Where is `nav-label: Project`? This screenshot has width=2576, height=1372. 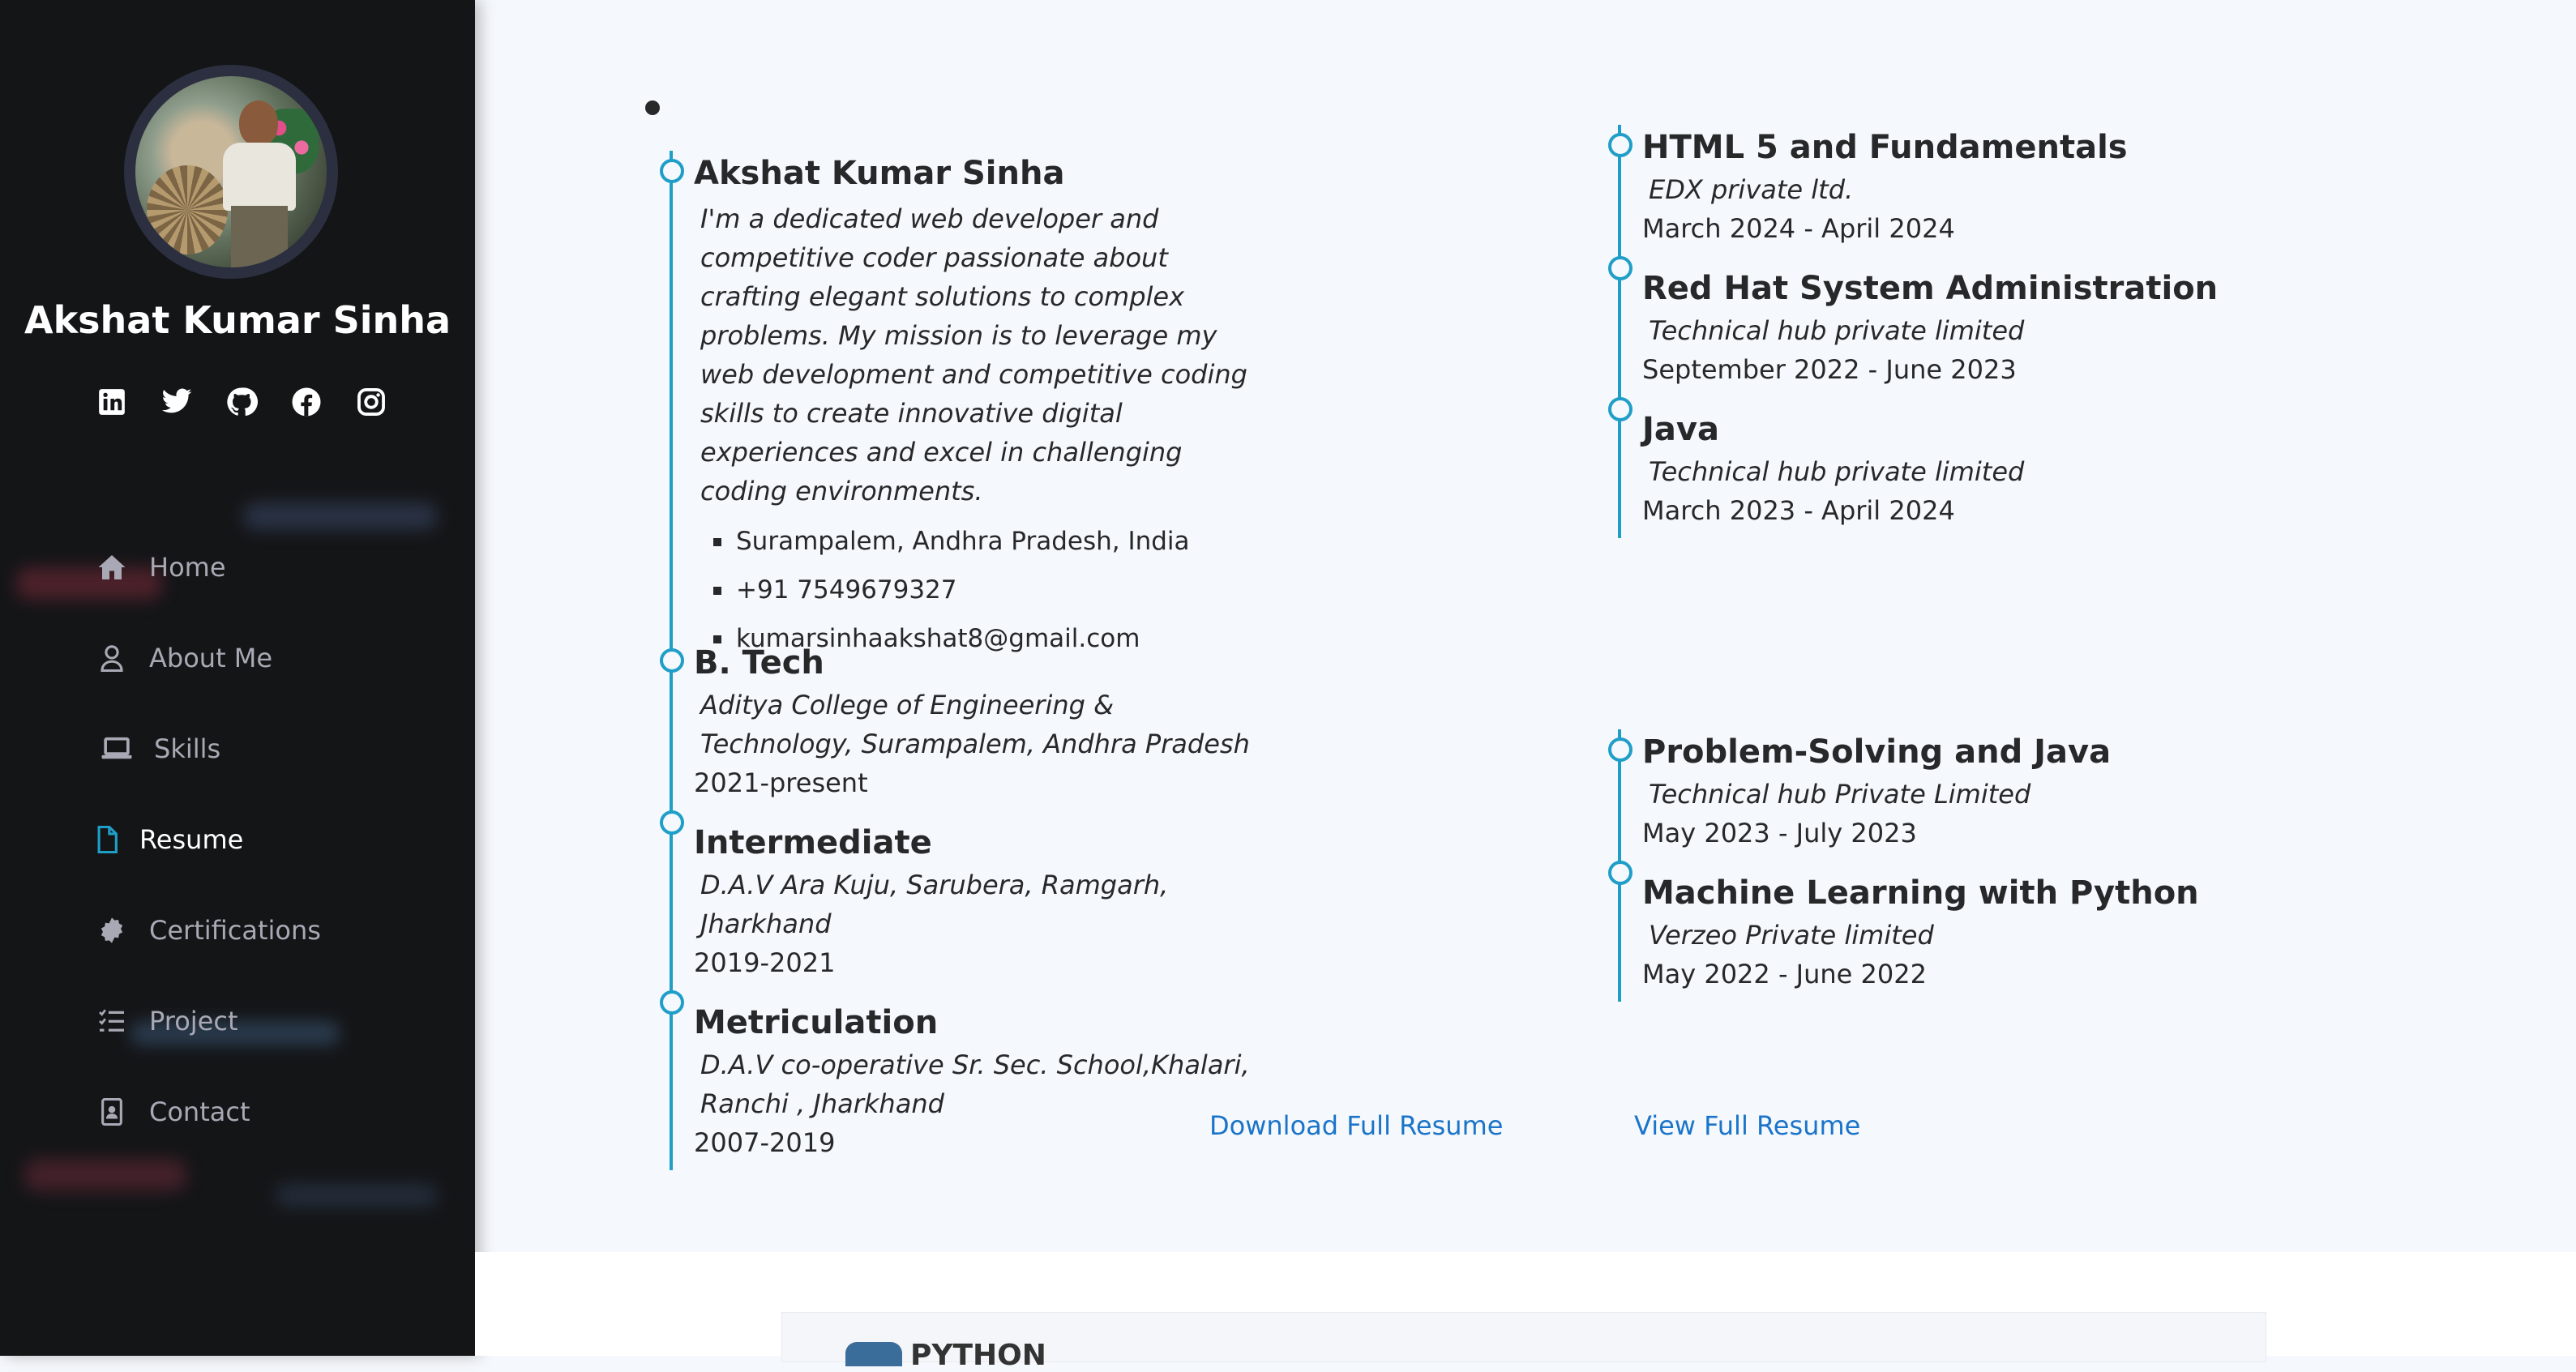 nav-label: Project is located at coordinates (193, 1021).